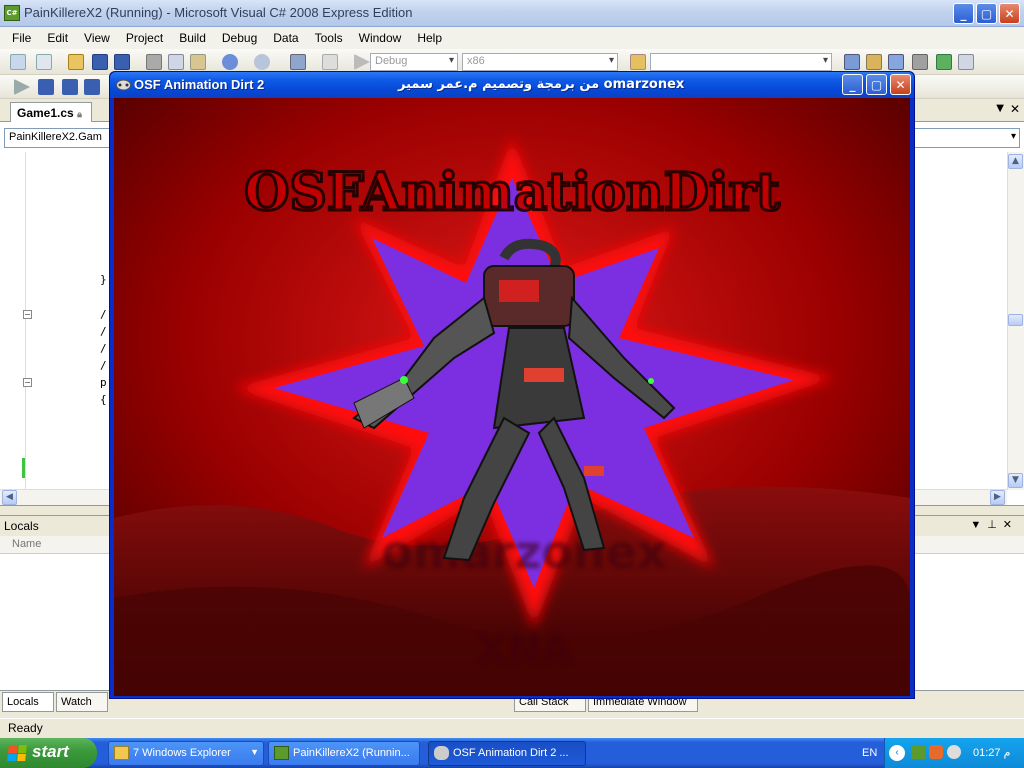  Describe the element at coordinates (45, 113) in the screenshot. I see `tab-label: Game1.cs` at that location.